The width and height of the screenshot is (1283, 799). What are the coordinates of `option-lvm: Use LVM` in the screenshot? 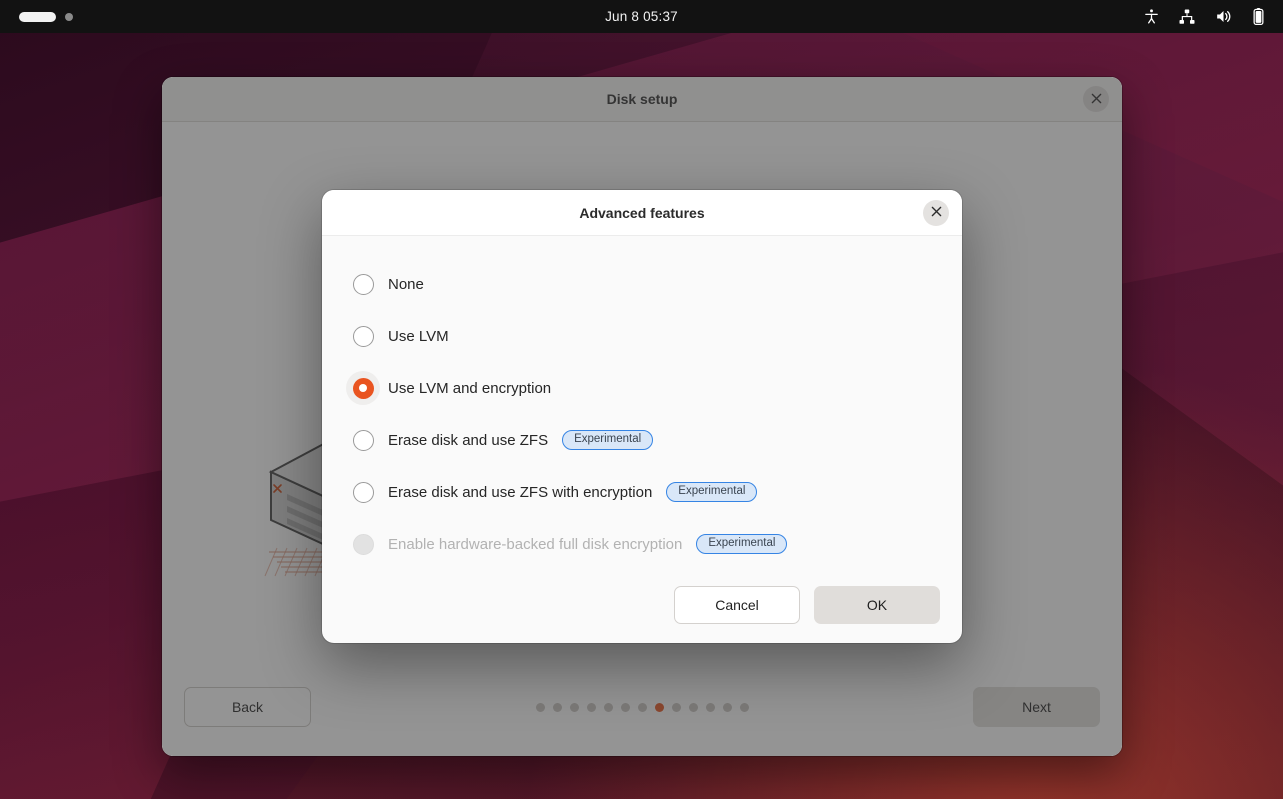 It's located at (642, 336).